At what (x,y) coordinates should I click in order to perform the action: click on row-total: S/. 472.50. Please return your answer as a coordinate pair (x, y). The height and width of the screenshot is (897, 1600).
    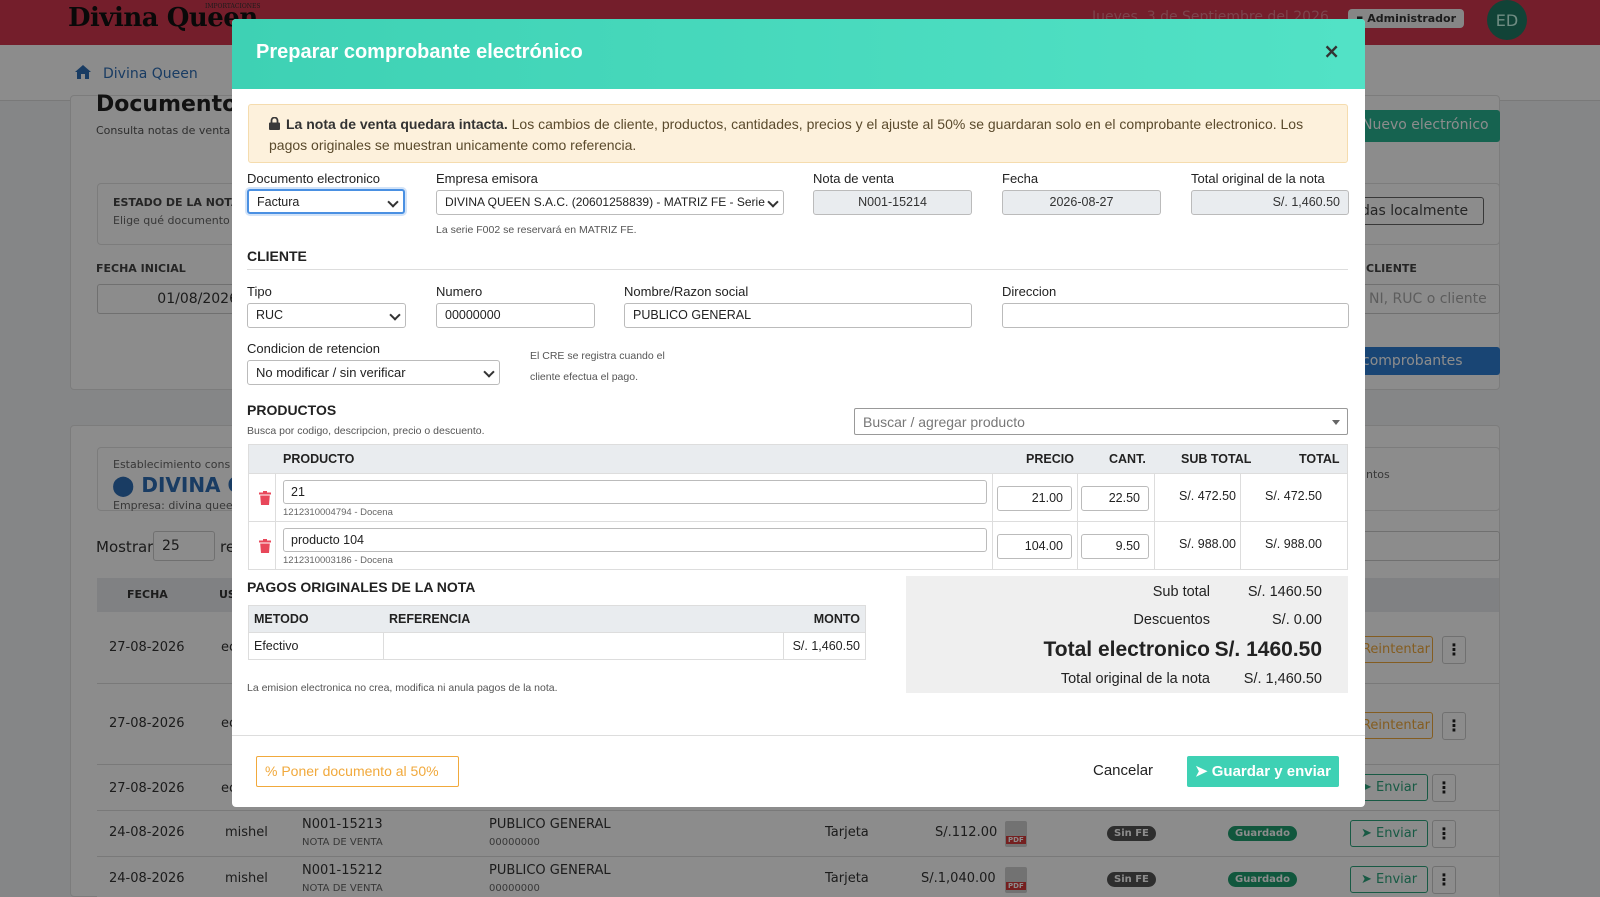
    Looking at the image, I should click on (1293, 496).